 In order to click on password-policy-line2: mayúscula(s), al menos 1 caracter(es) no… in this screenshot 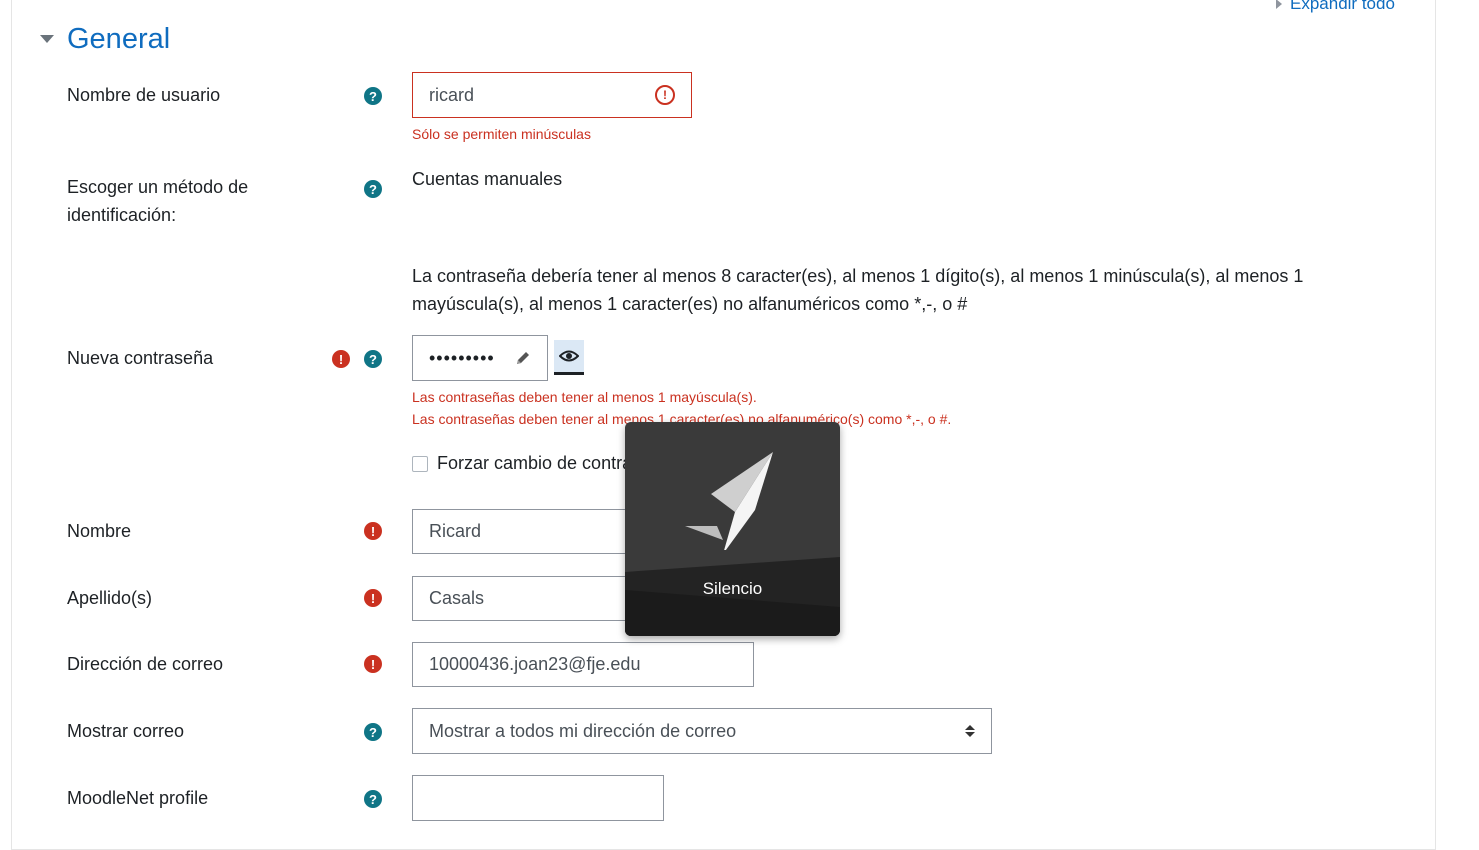, I will do `click(690, 304)`.